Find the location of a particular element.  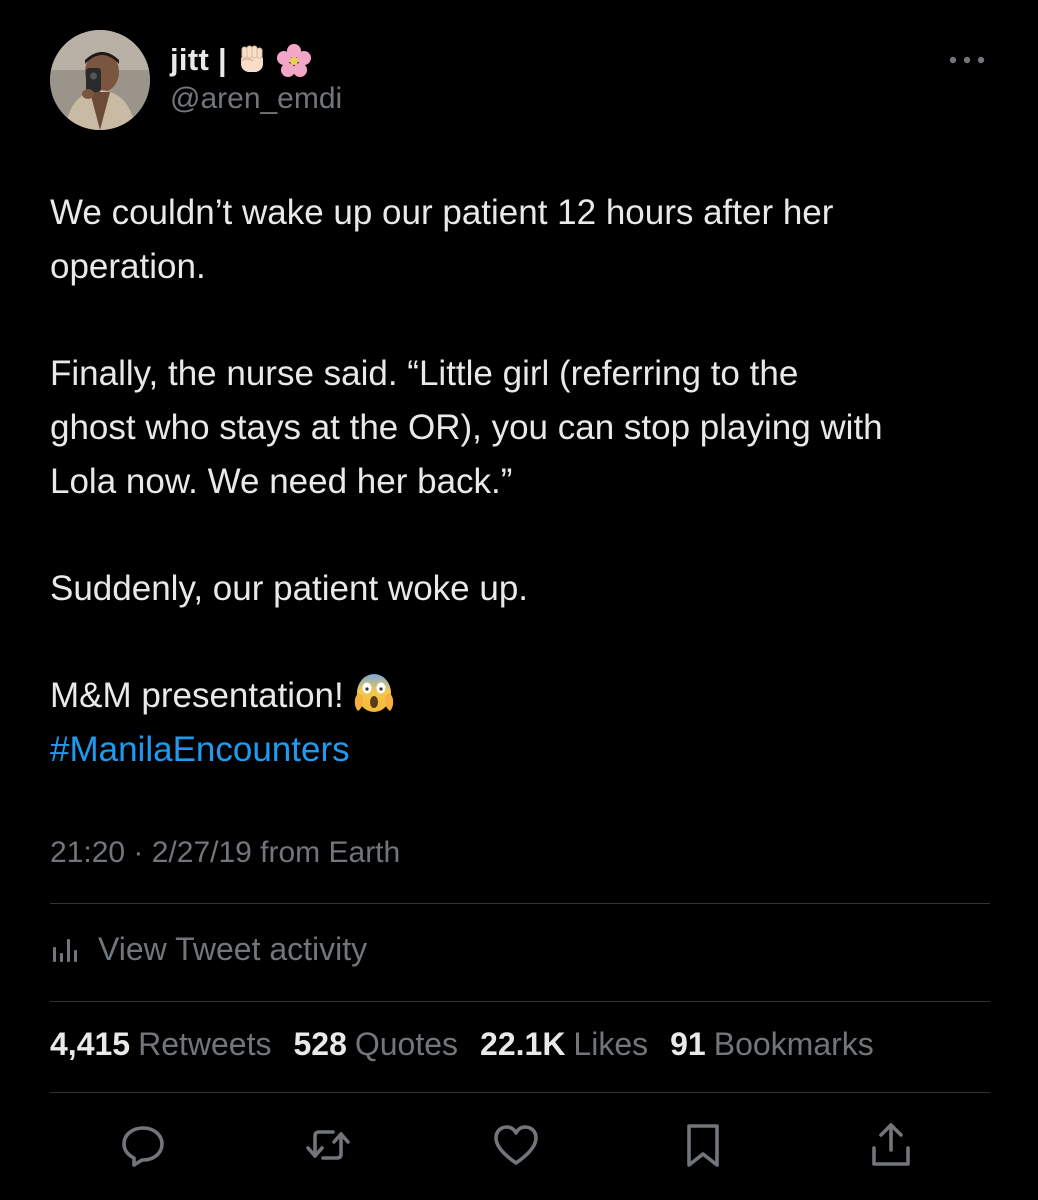

bookmarks-count: 91 is located at coordinates (688, 1044).